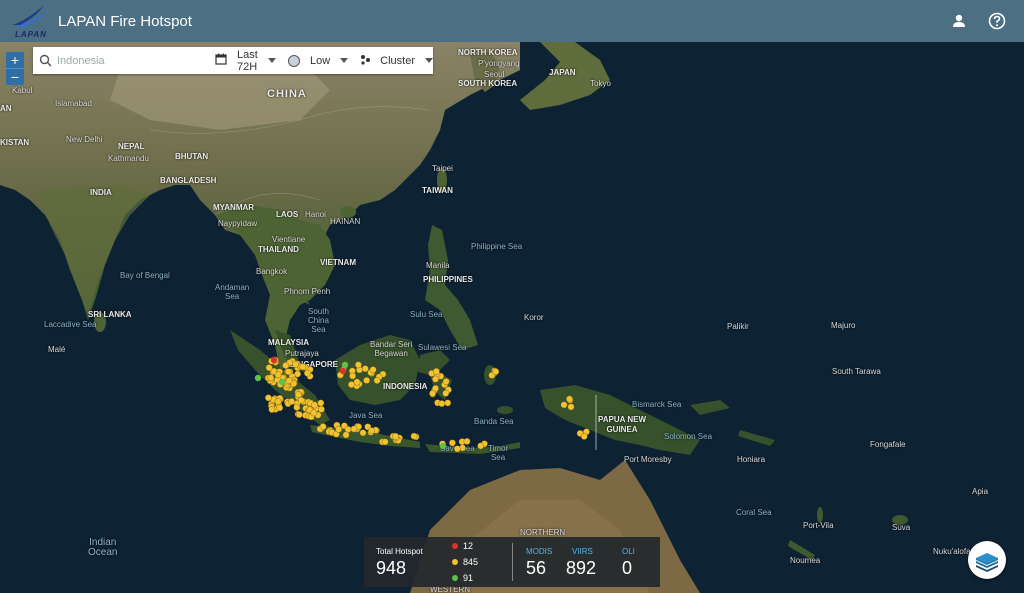 This screenshot has width=1024, height=593. What do you see at coordinates (391, 568) in the screenshot?
I see `total-hotspot-value: 948` at bounding box center [391, 568].